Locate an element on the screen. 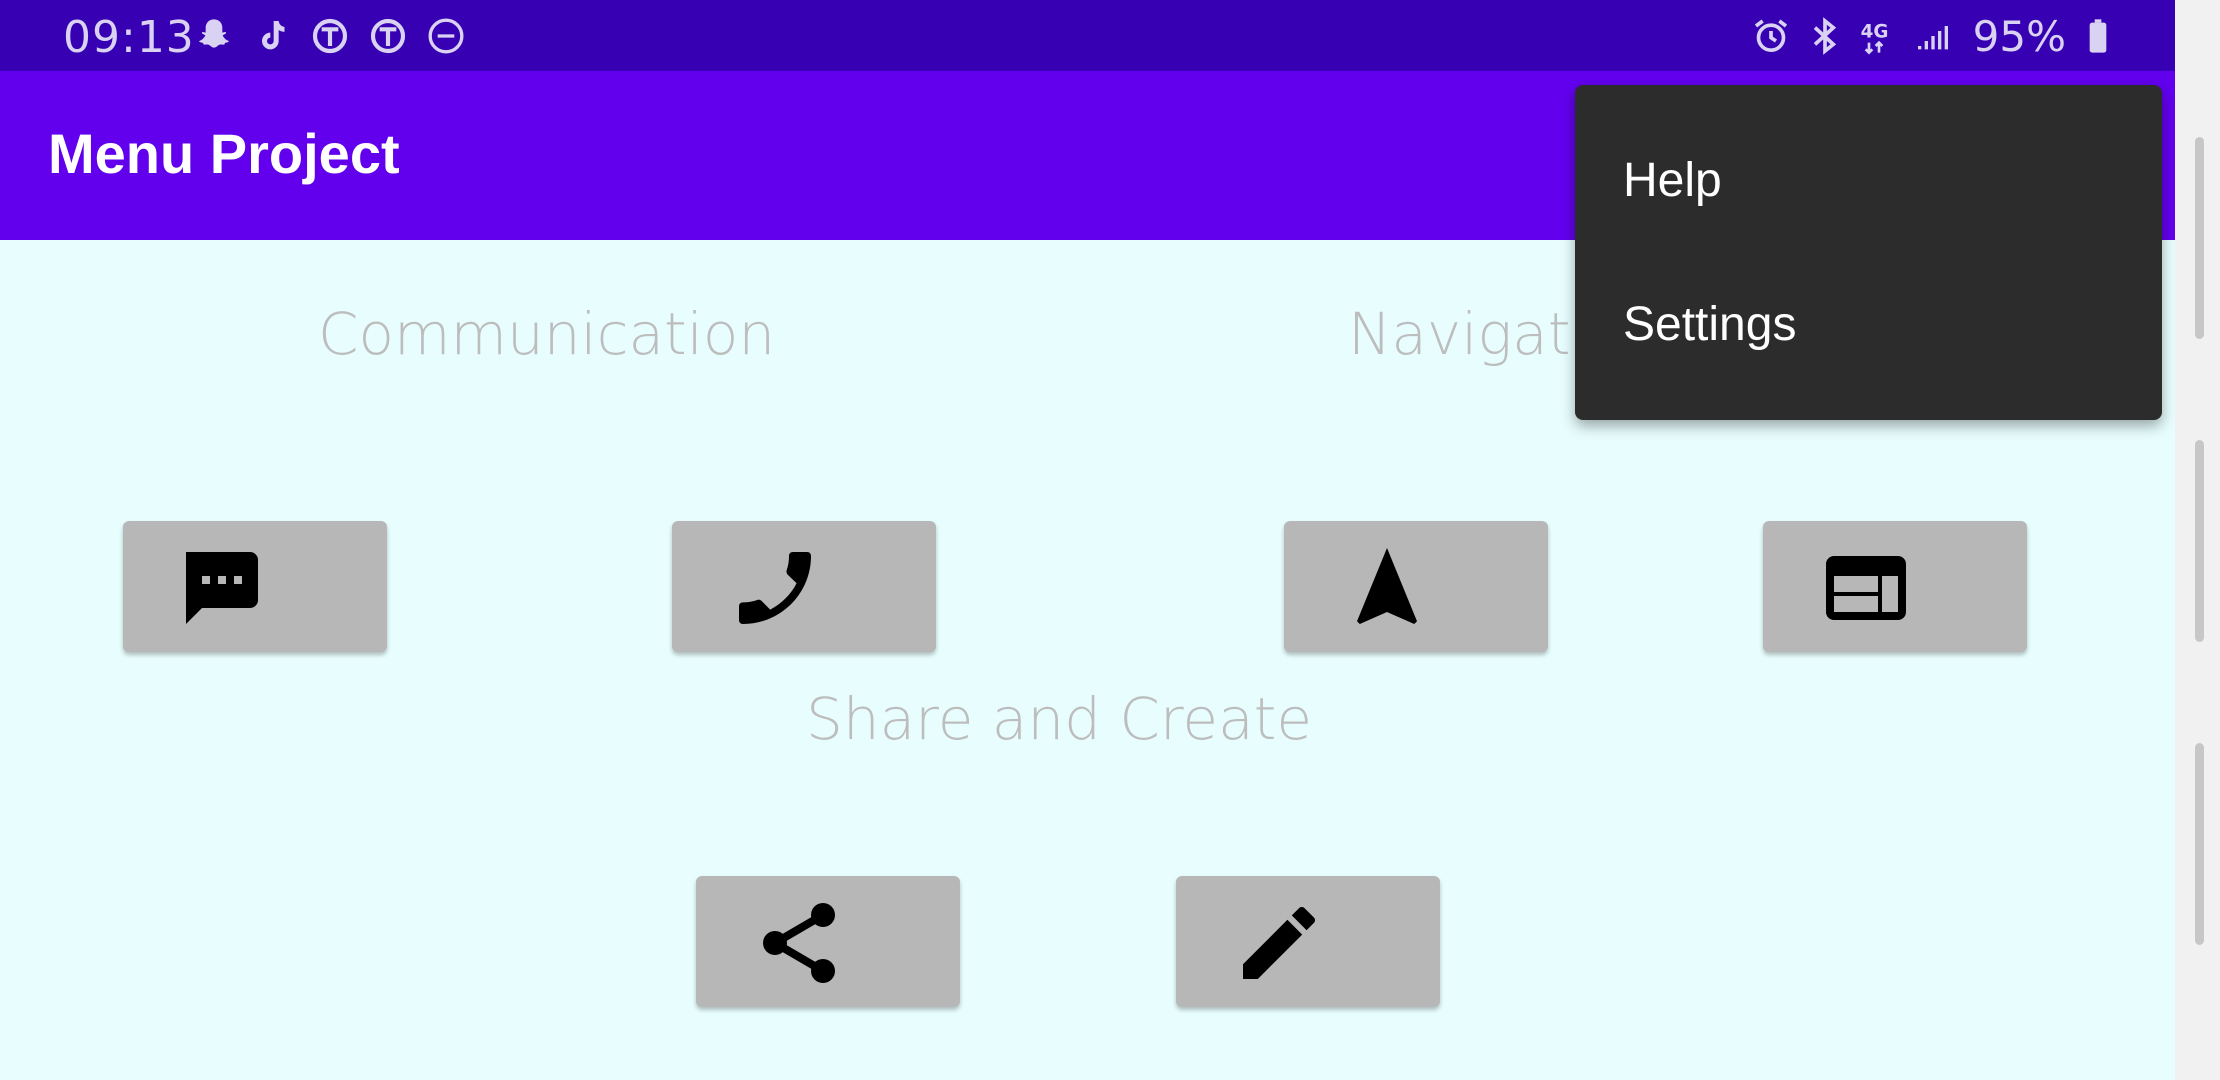  alarm-icon is located at coordinates (1771, 36).